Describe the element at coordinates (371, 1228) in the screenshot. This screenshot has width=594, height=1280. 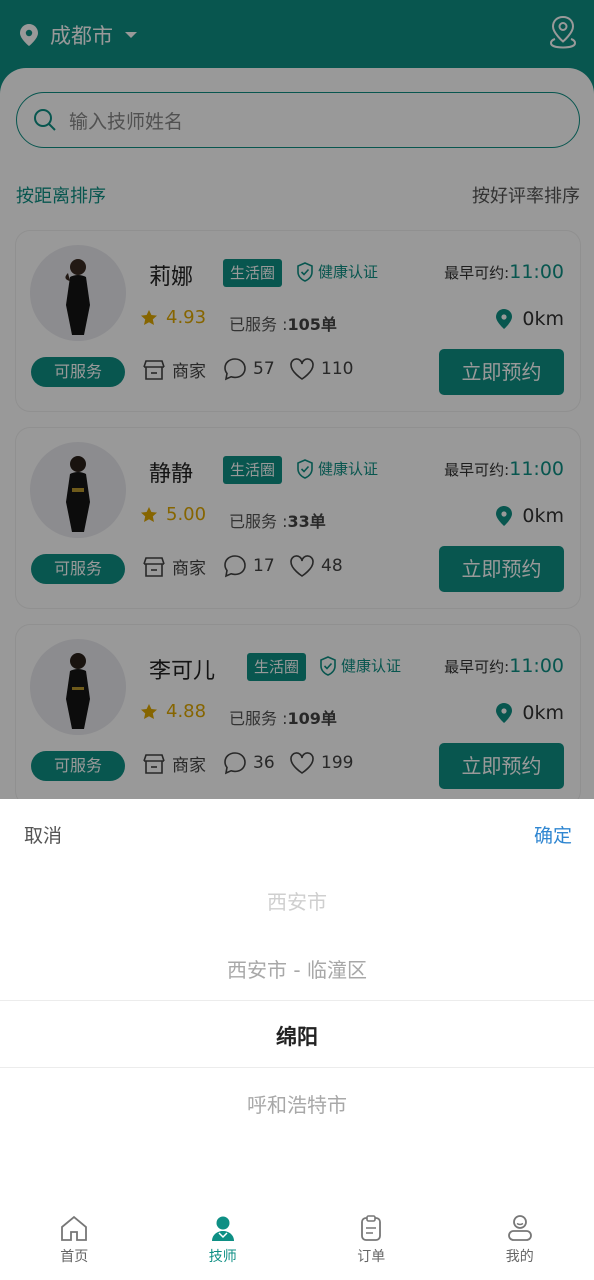
I see `order-icon` at that location.